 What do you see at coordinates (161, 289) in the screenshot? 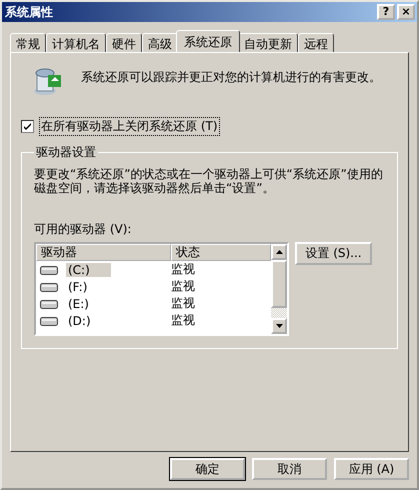
I see `drive-list: 驱动器 状态 (C:) 监视 (F:) 监视 (E:) 监视 (D:) 监视` at bounding box center [161, 289].